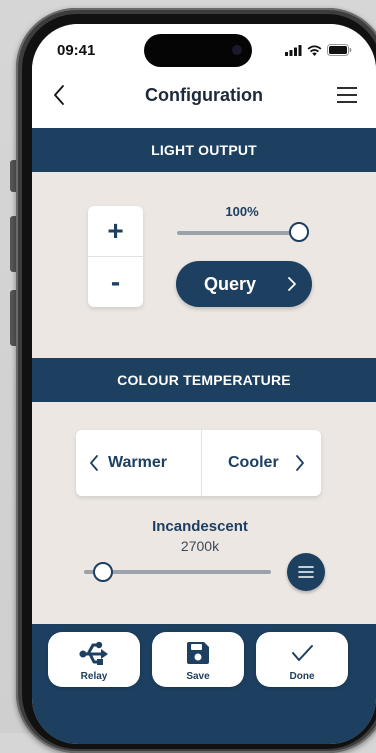 This screenshot has height=753, width=376. I want to click on save-label: Save, so click(198, 676).